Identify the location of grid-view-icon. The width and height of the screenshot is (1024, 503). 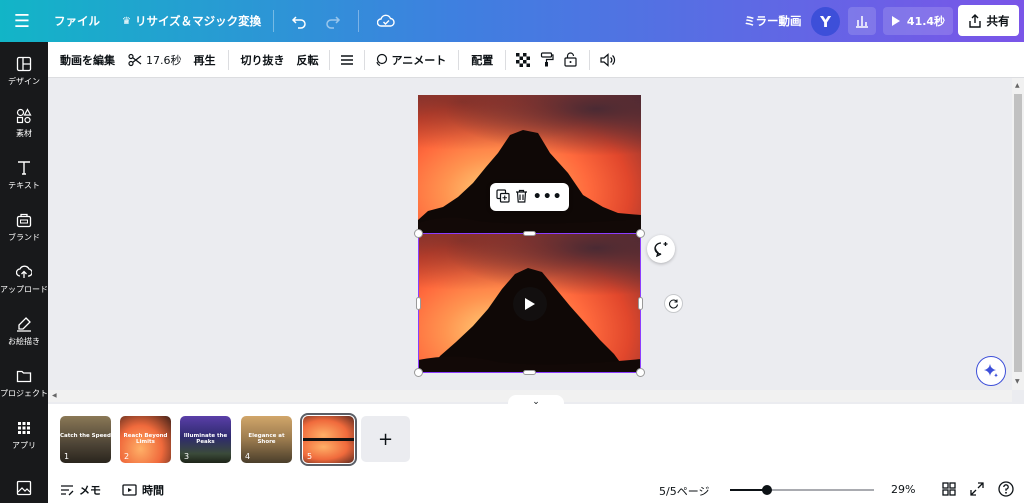
(949, 490).